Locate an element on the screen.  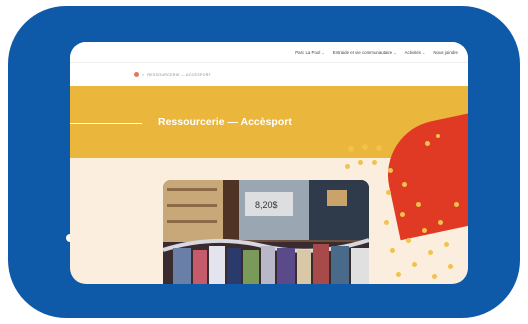
nav-item-label: Entraide et vie communautaire is located at coordinates (362, 52).